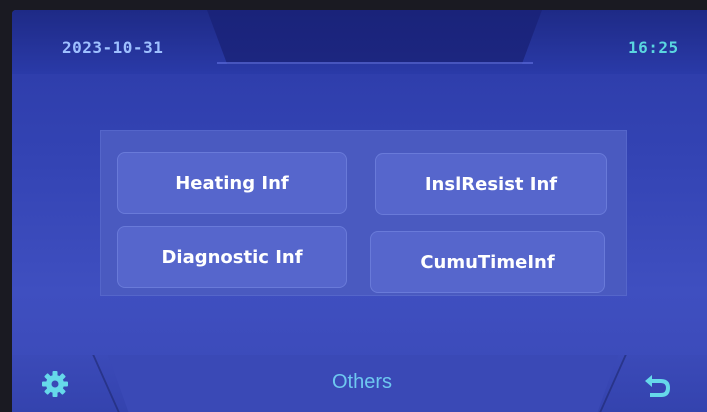  What do you see at coordinates (487, 262) in the screenshot?
I see `cumu-time-inf-button: CumuTimeInf` at bounding box center [487, 262].